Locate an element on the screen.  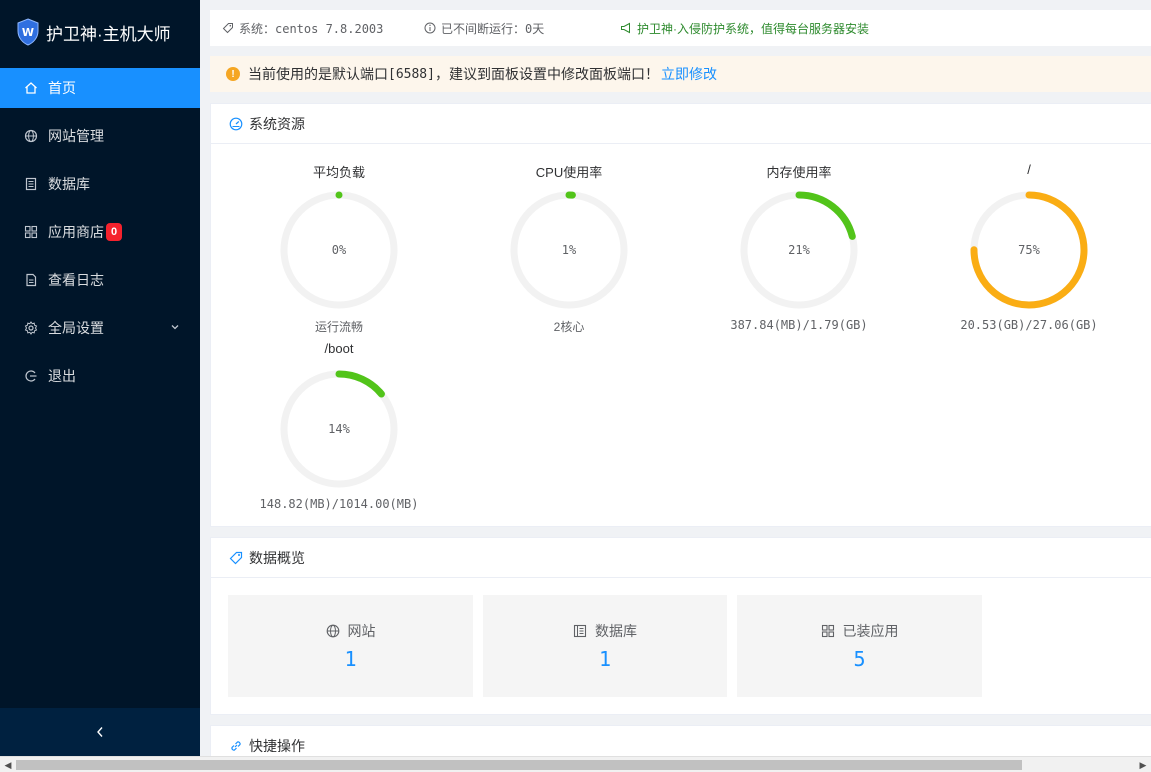
gauge-title: CPU使用率 is located at coordinates (569, 172).